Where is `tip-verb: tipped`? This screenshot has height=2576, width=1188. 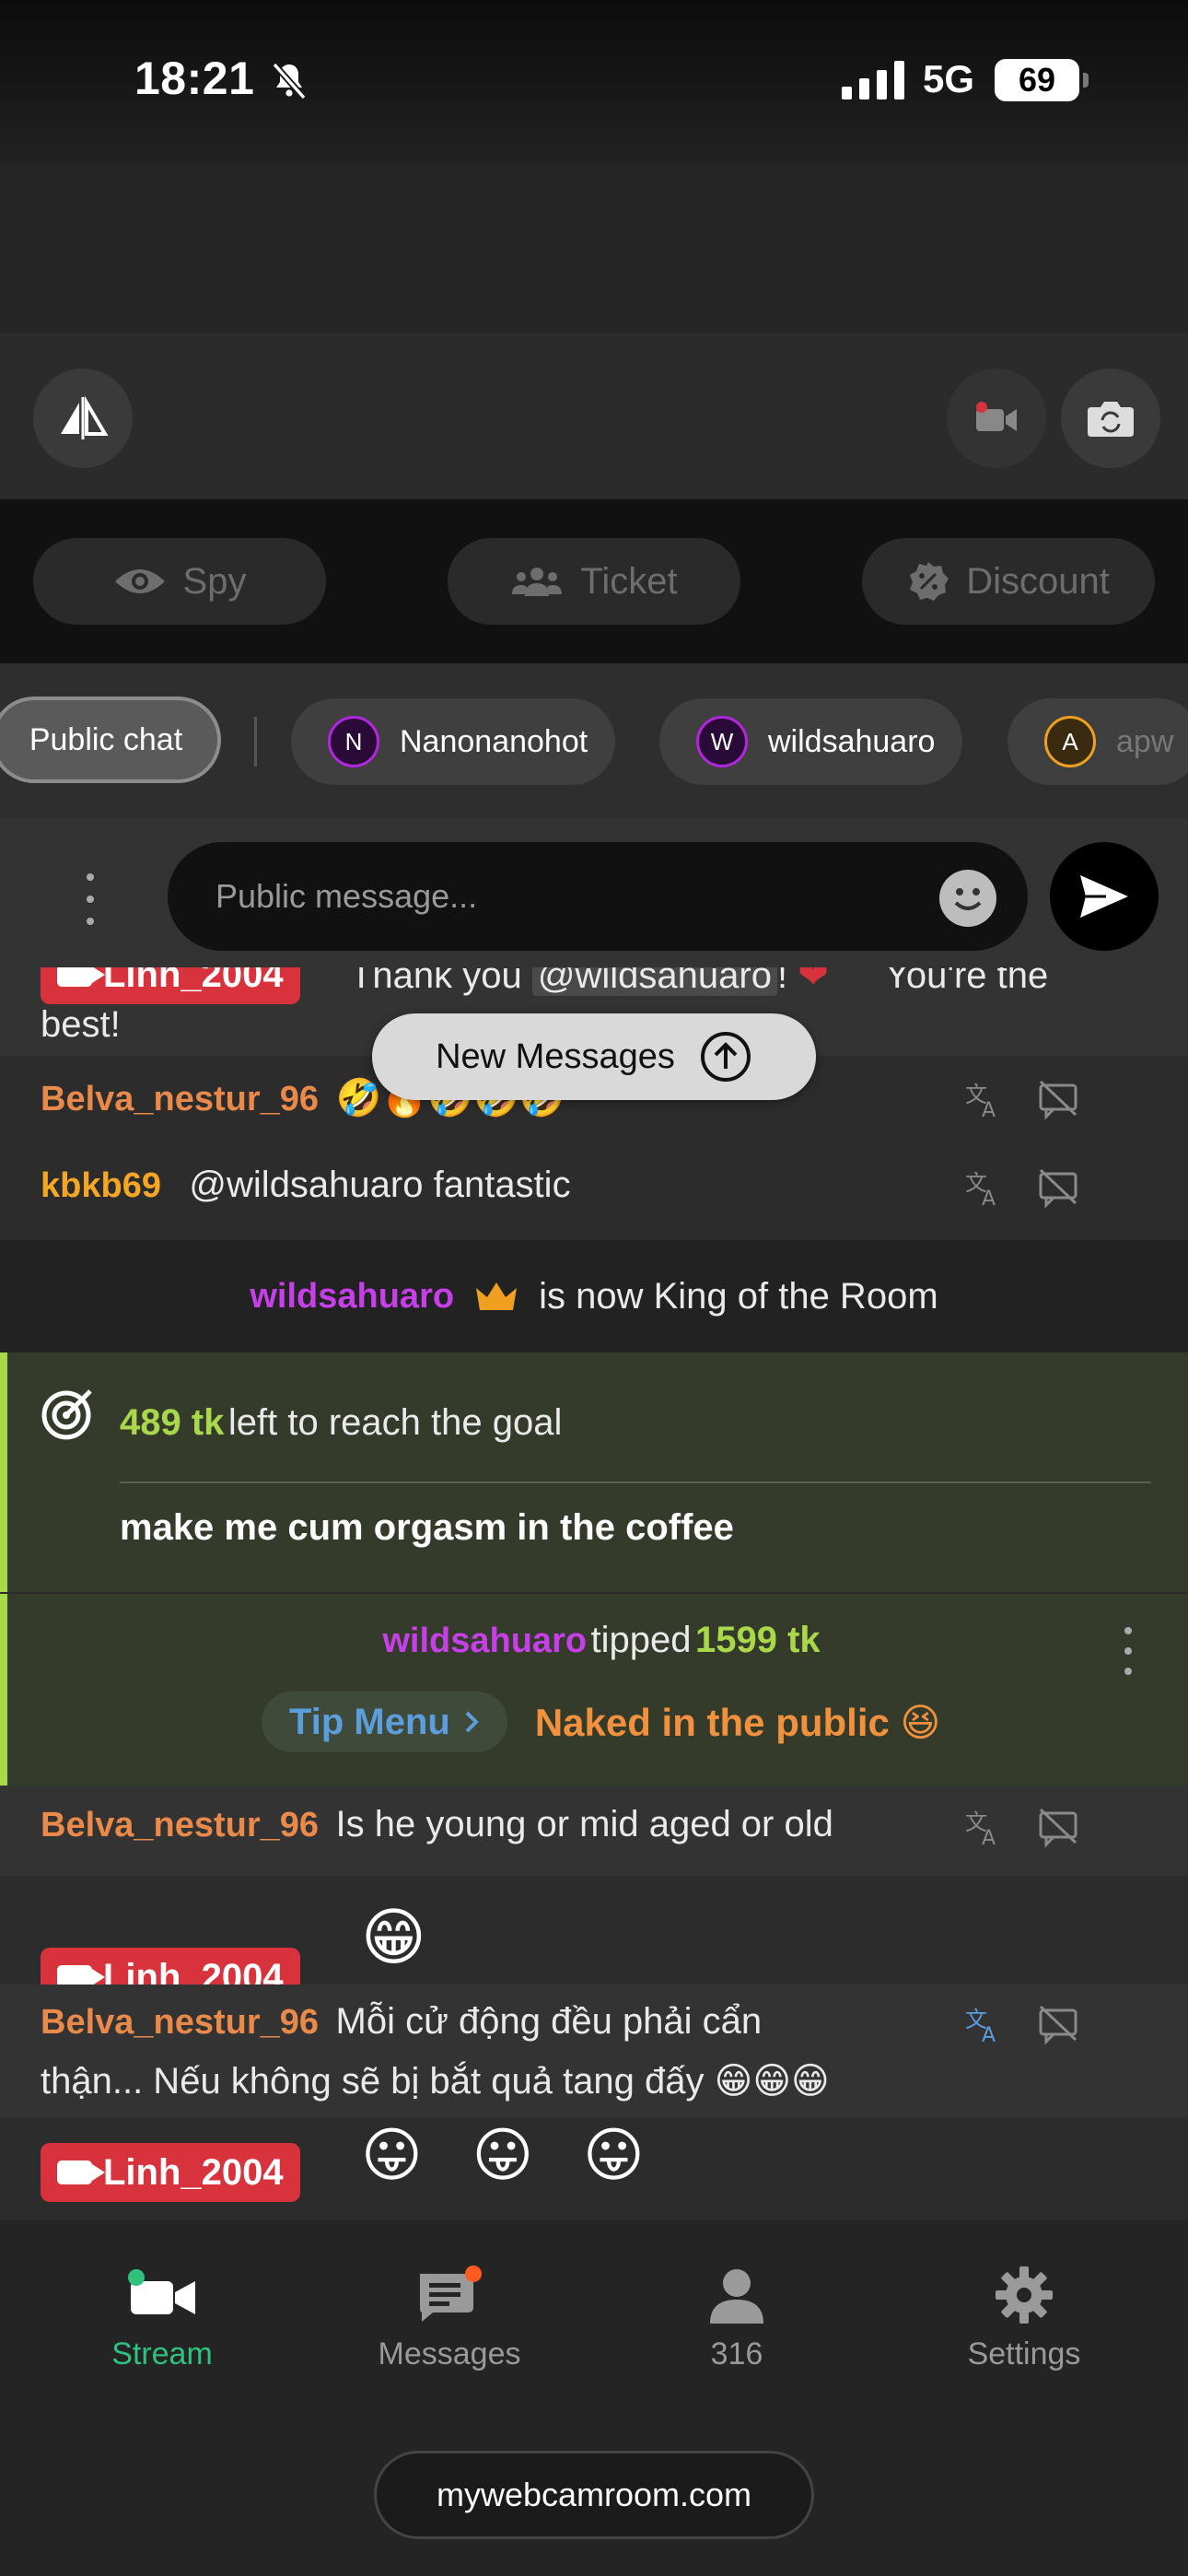
tip-verb: tipped is located at coordinates (641, 1640).